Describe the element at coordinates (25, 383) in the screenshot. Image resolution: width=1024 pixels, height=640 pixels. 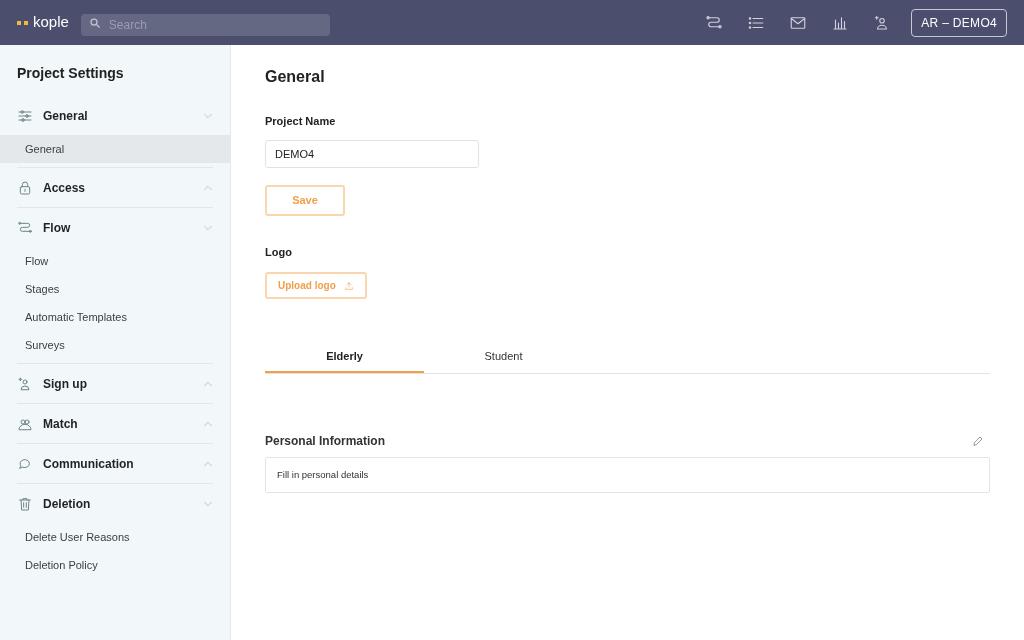
I see `person-add-icon` at that location.